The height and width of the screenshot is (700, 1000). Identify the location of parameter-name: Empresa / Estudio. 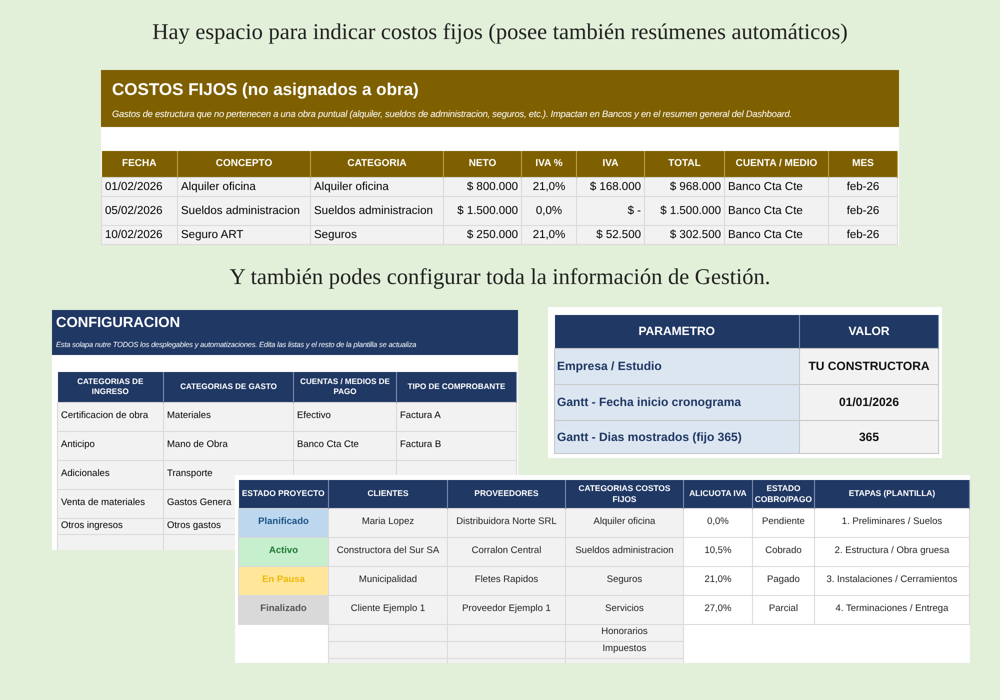
(677, 366).